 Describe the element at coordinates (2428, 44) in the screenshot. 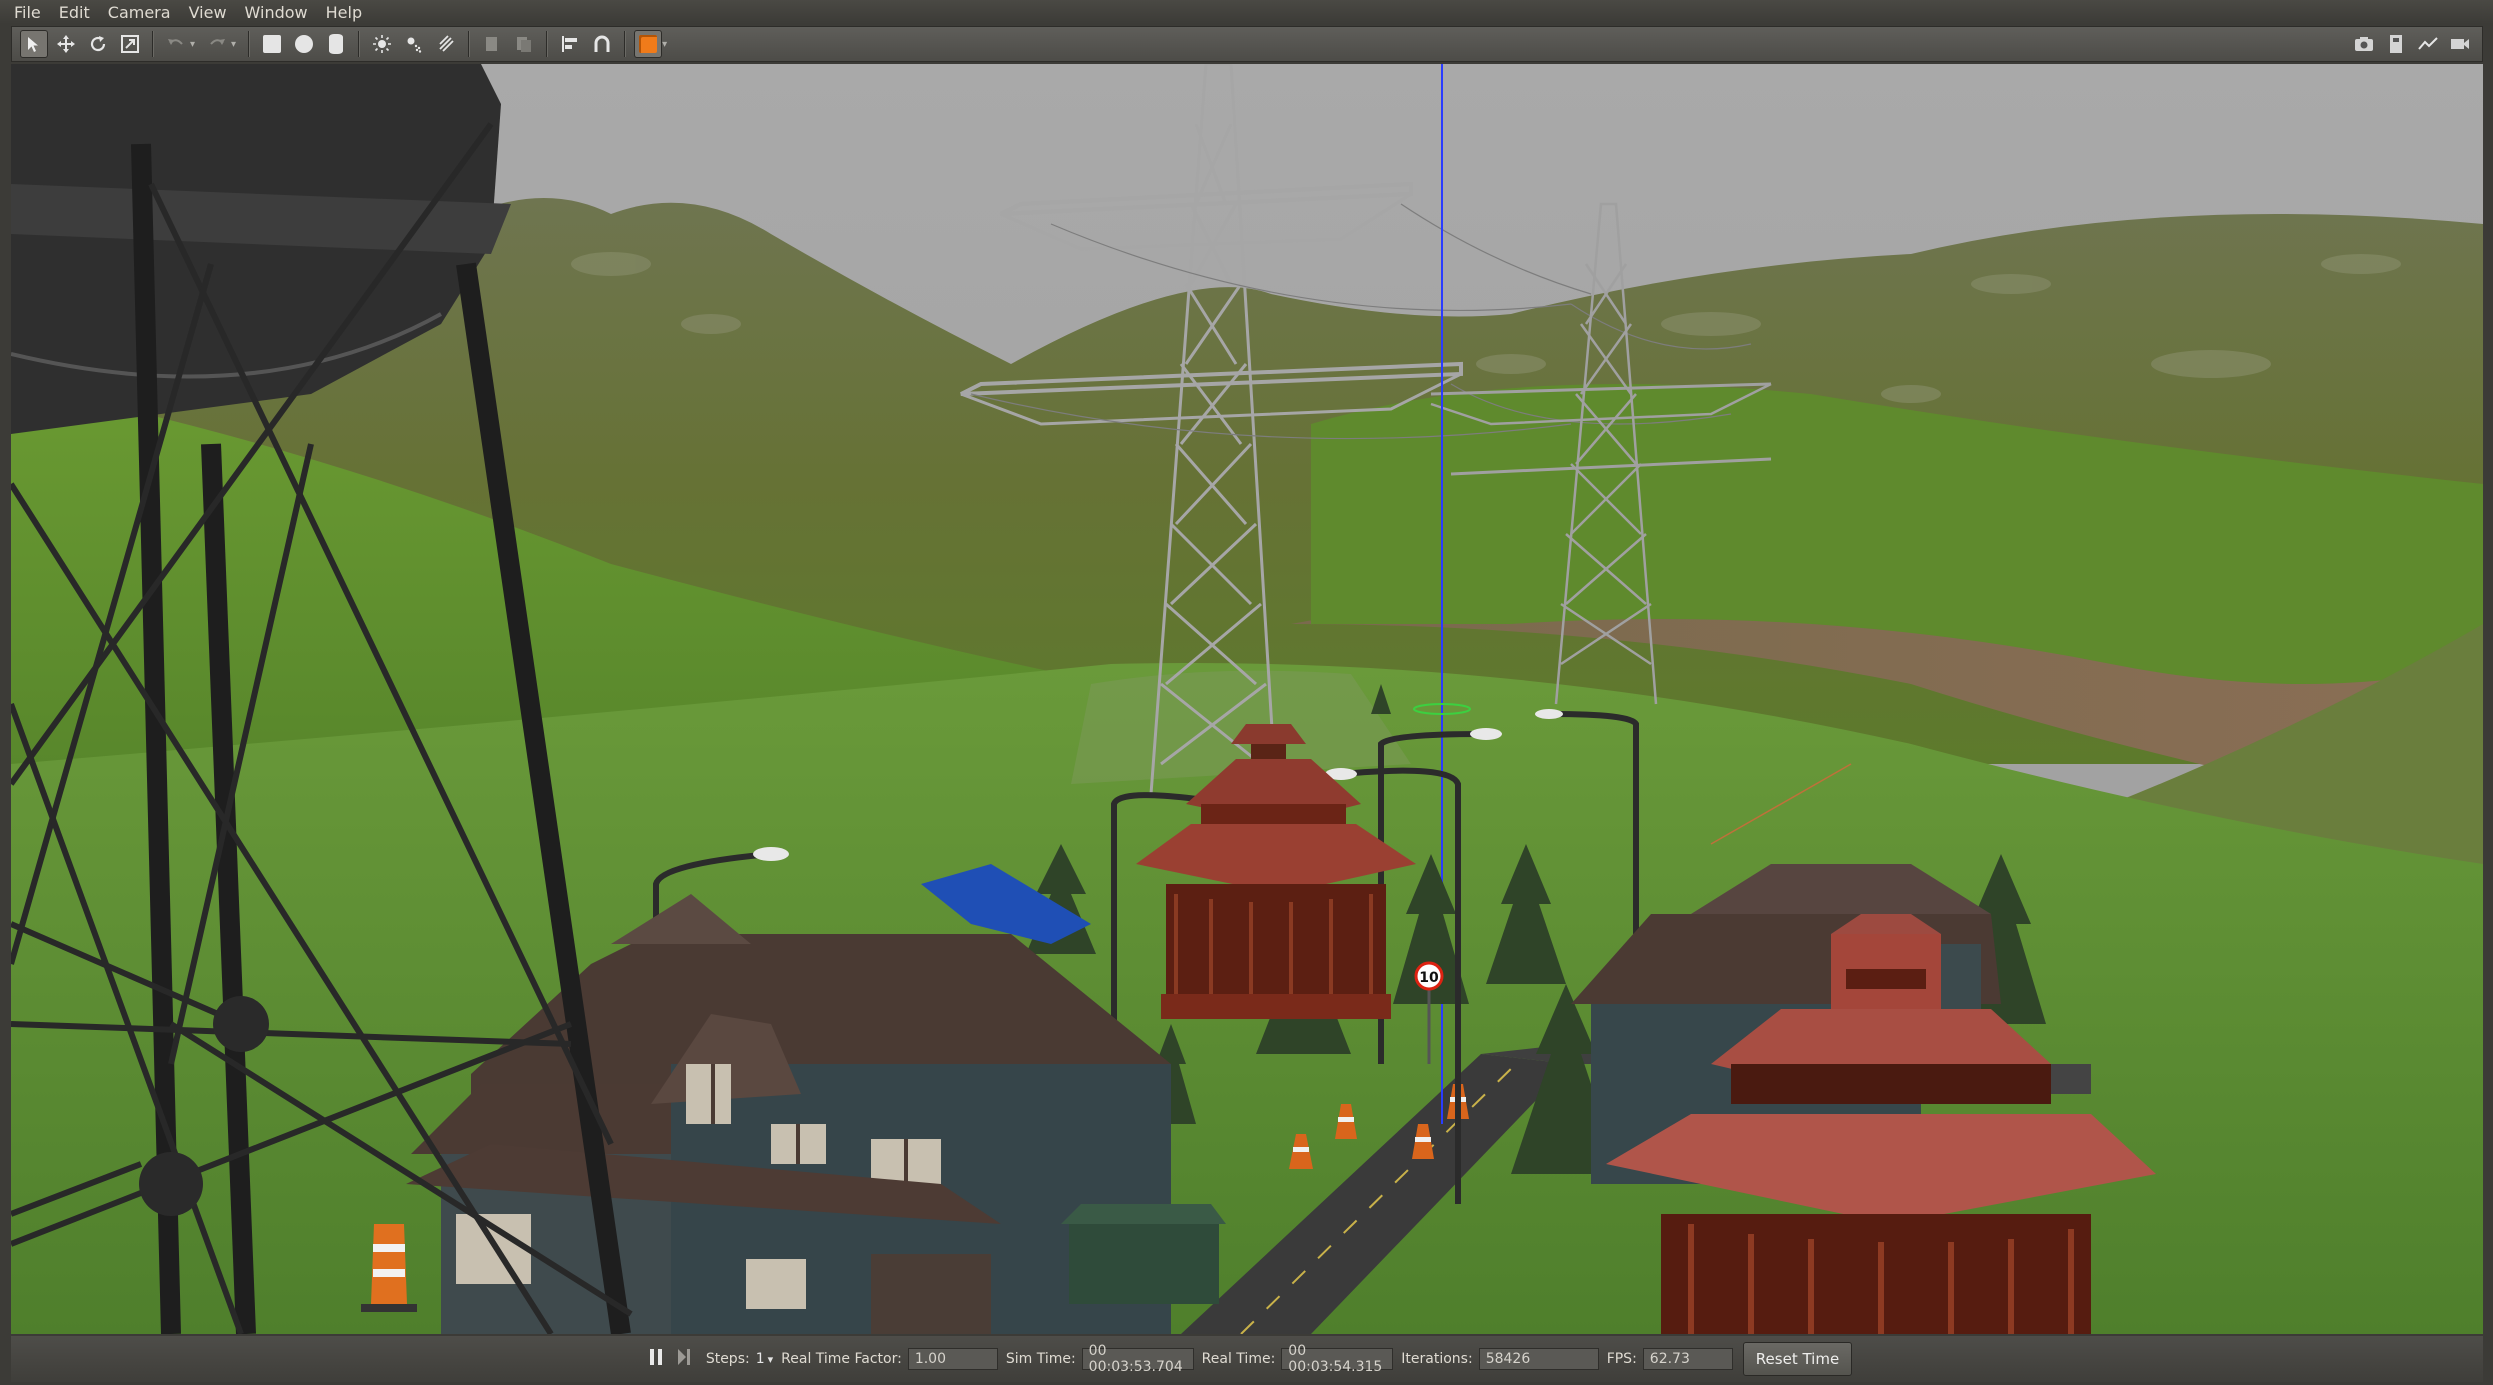

I see `plot-icon` at that location.